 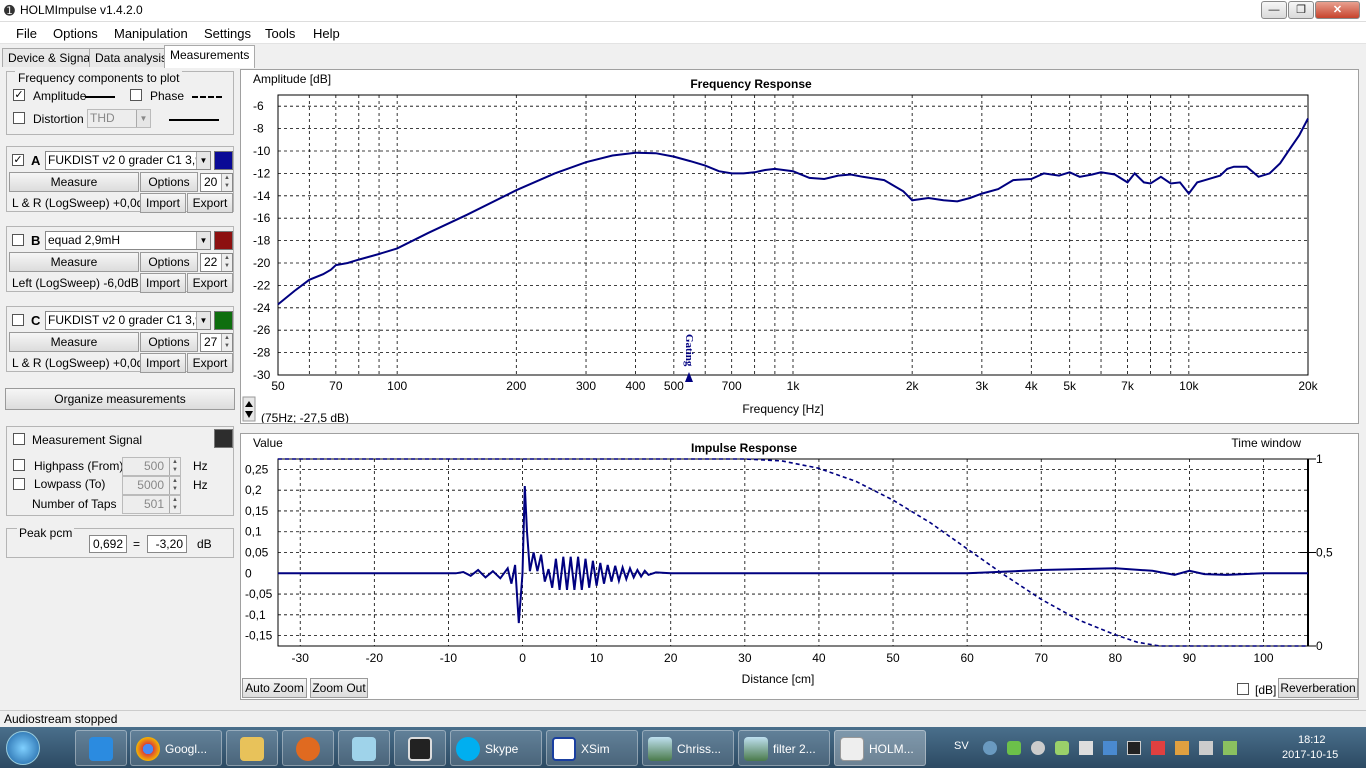 I want to click on menu-help: Help, so click(x=326, y=33).